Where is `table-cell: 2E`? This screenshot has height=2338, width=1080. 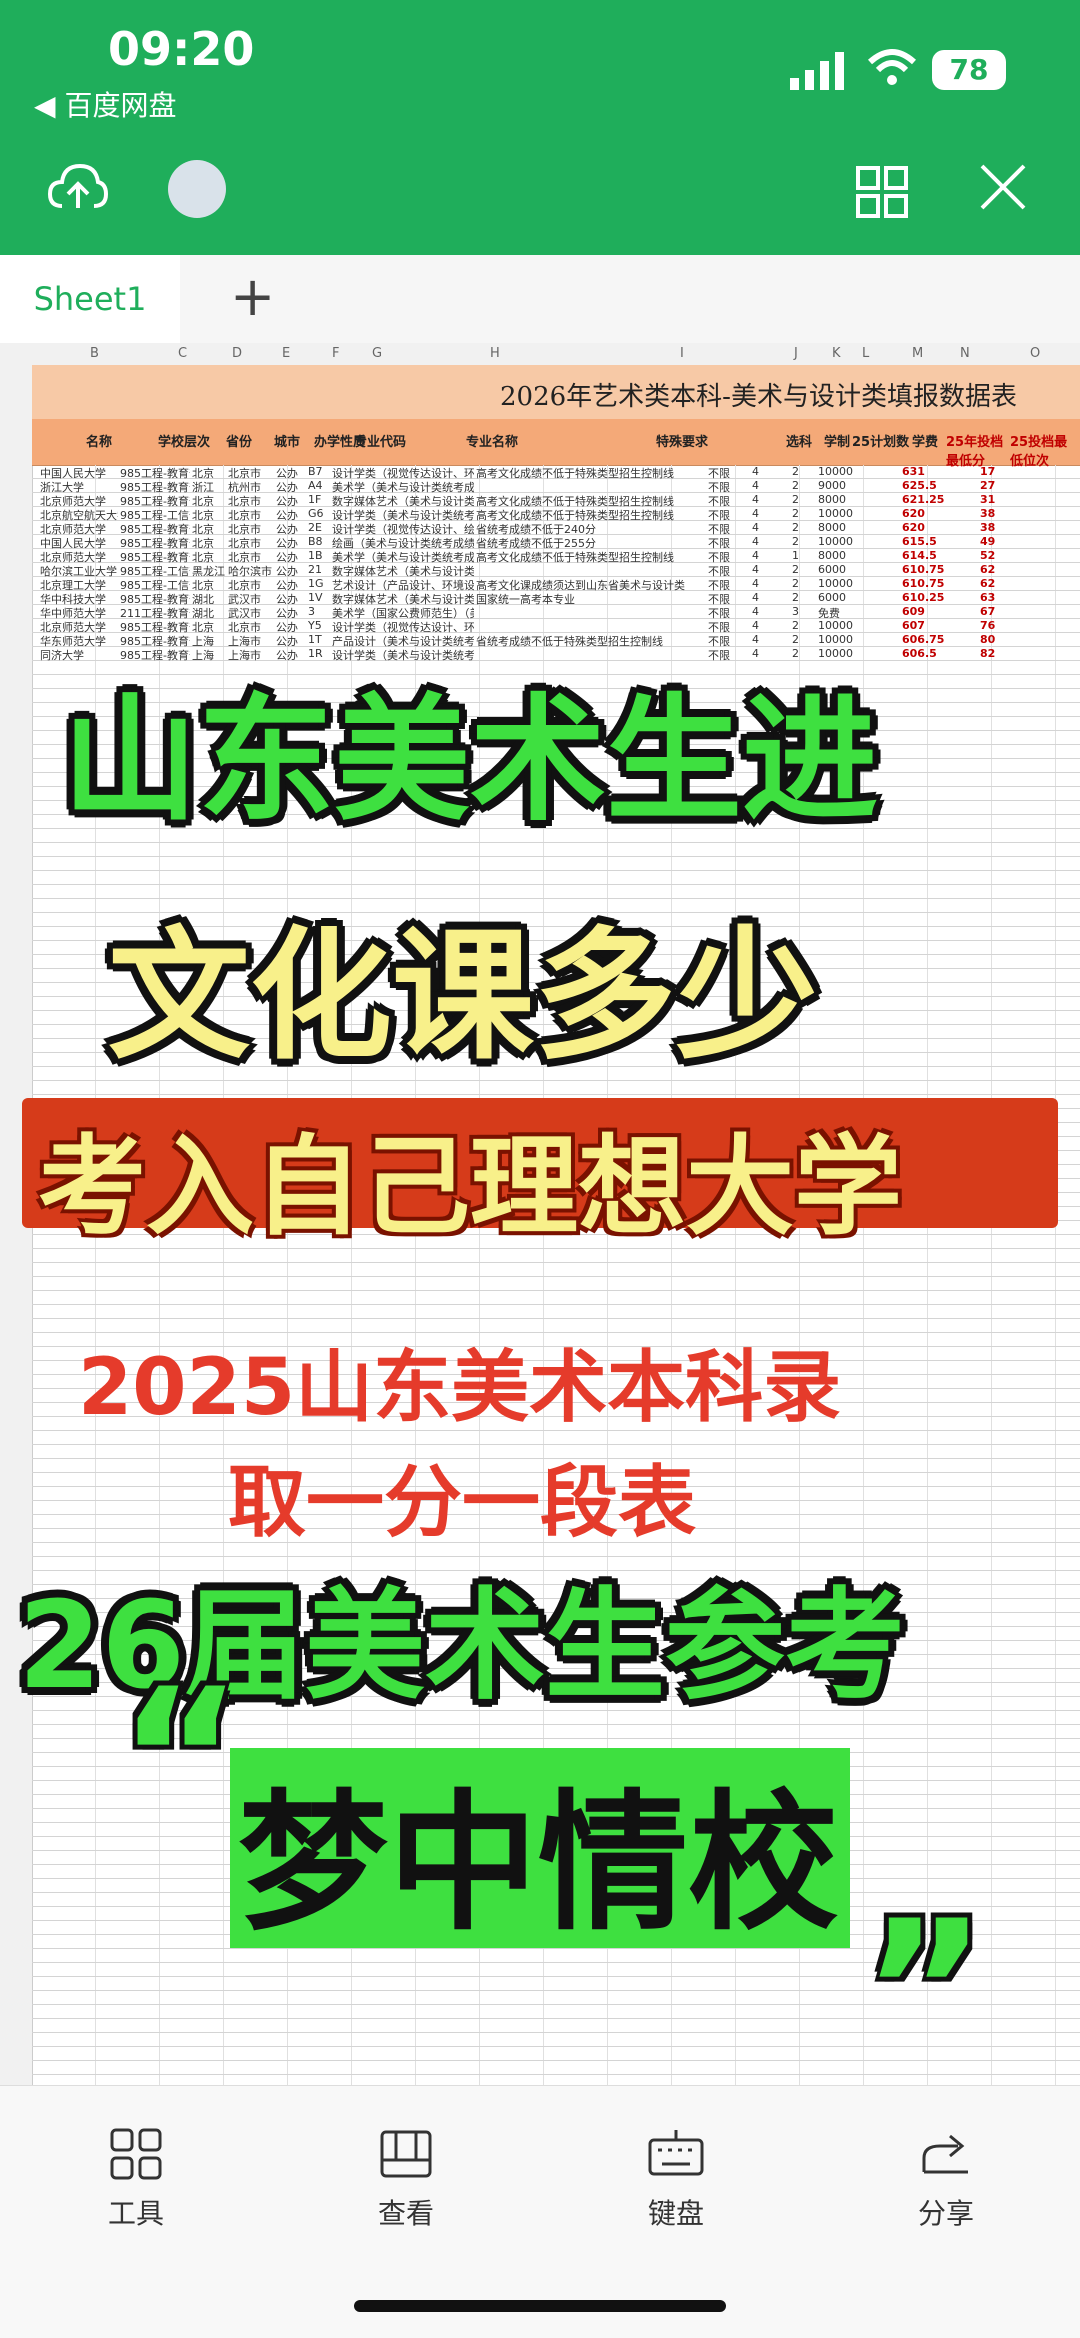 table-cell: 2E is located at coordinates (319, 528).